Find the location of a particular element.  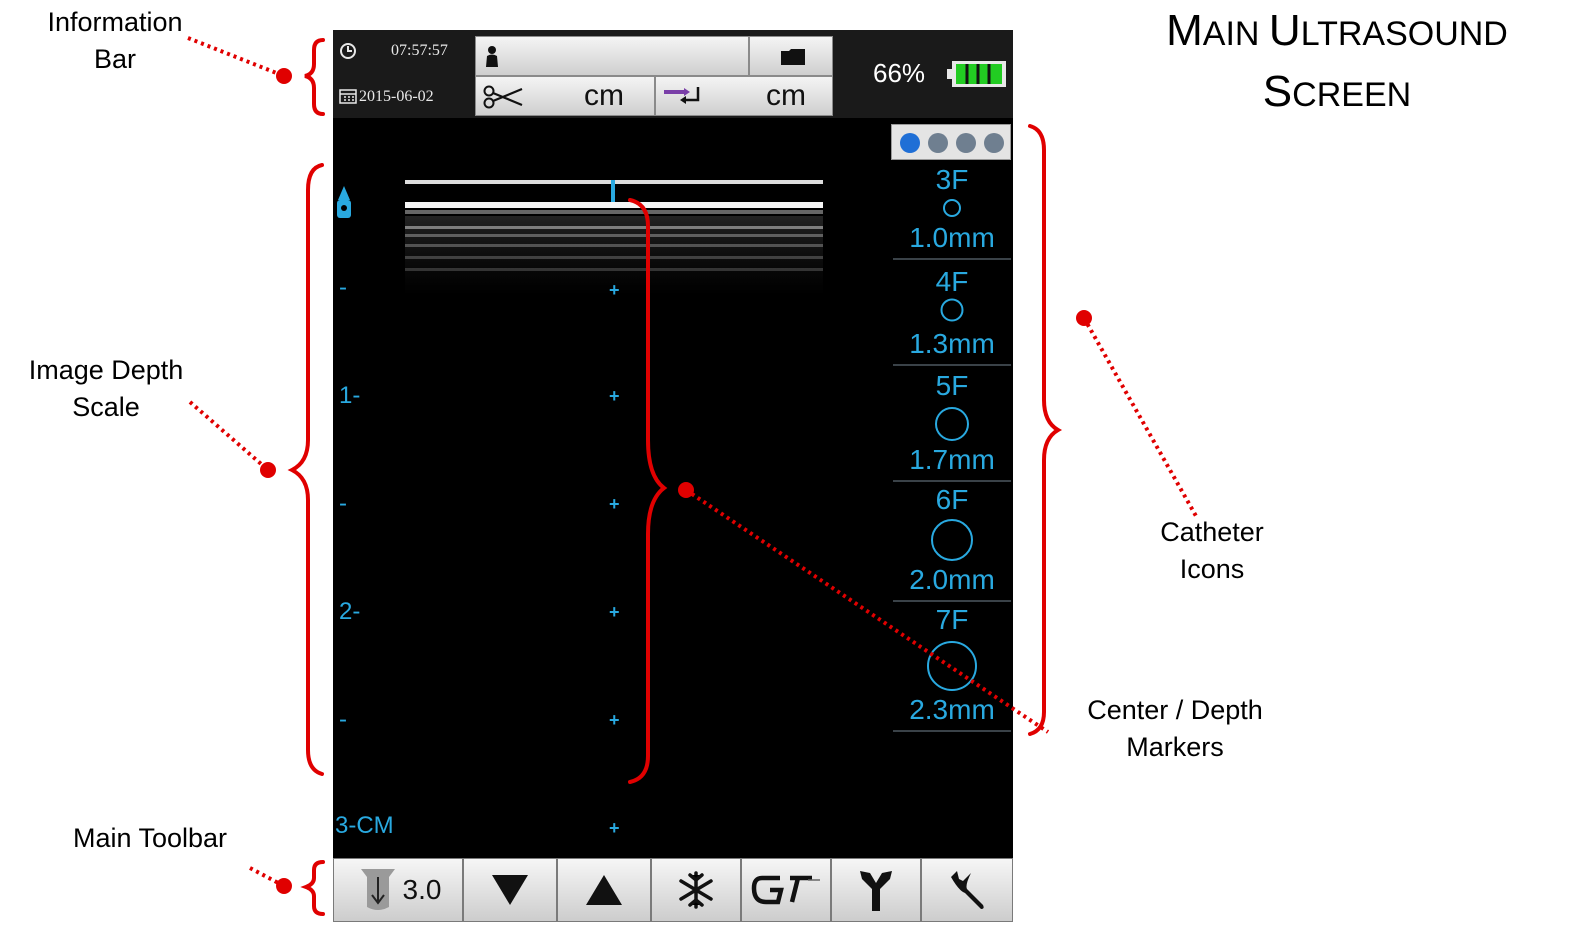

center-markers-leader is located at coordinates (867, 611).